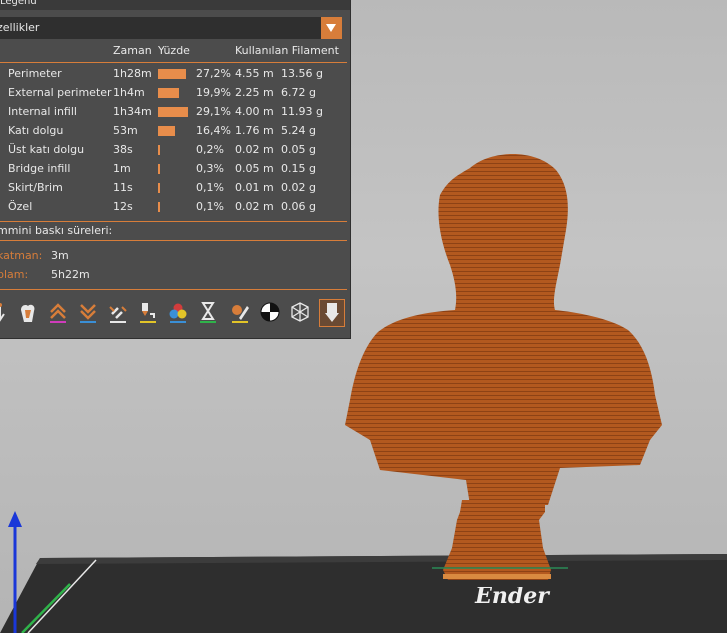 Image resolution: width=727 pixels, height=633 pixels. What do you see at coordinates (70, 274) in the screenshot?
I see `total-value: 5h22m` at bounding box center [70, 274].